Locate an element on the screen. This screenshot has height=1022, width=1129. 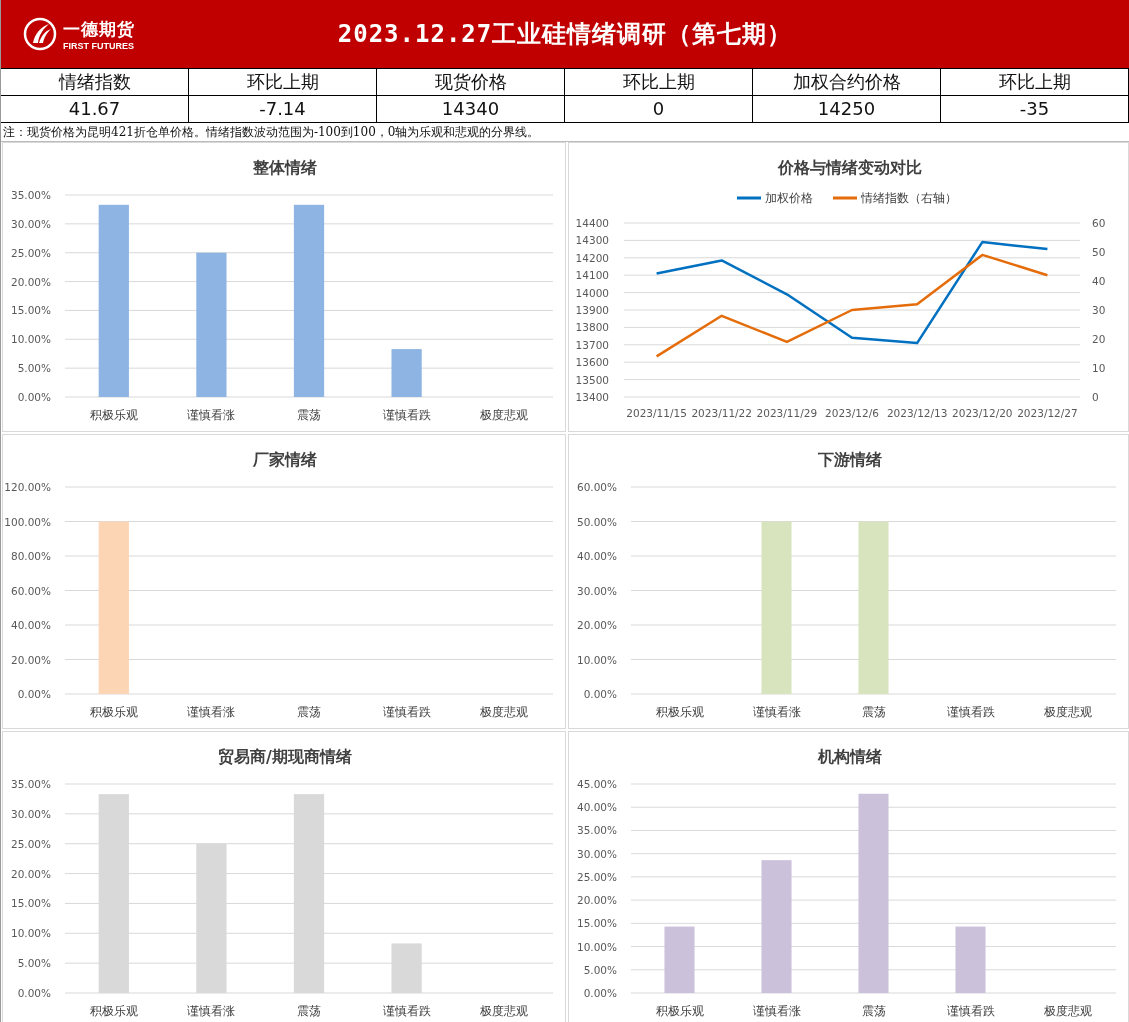
chart-title: 机构情绪 is located at coordinates (849, 756).